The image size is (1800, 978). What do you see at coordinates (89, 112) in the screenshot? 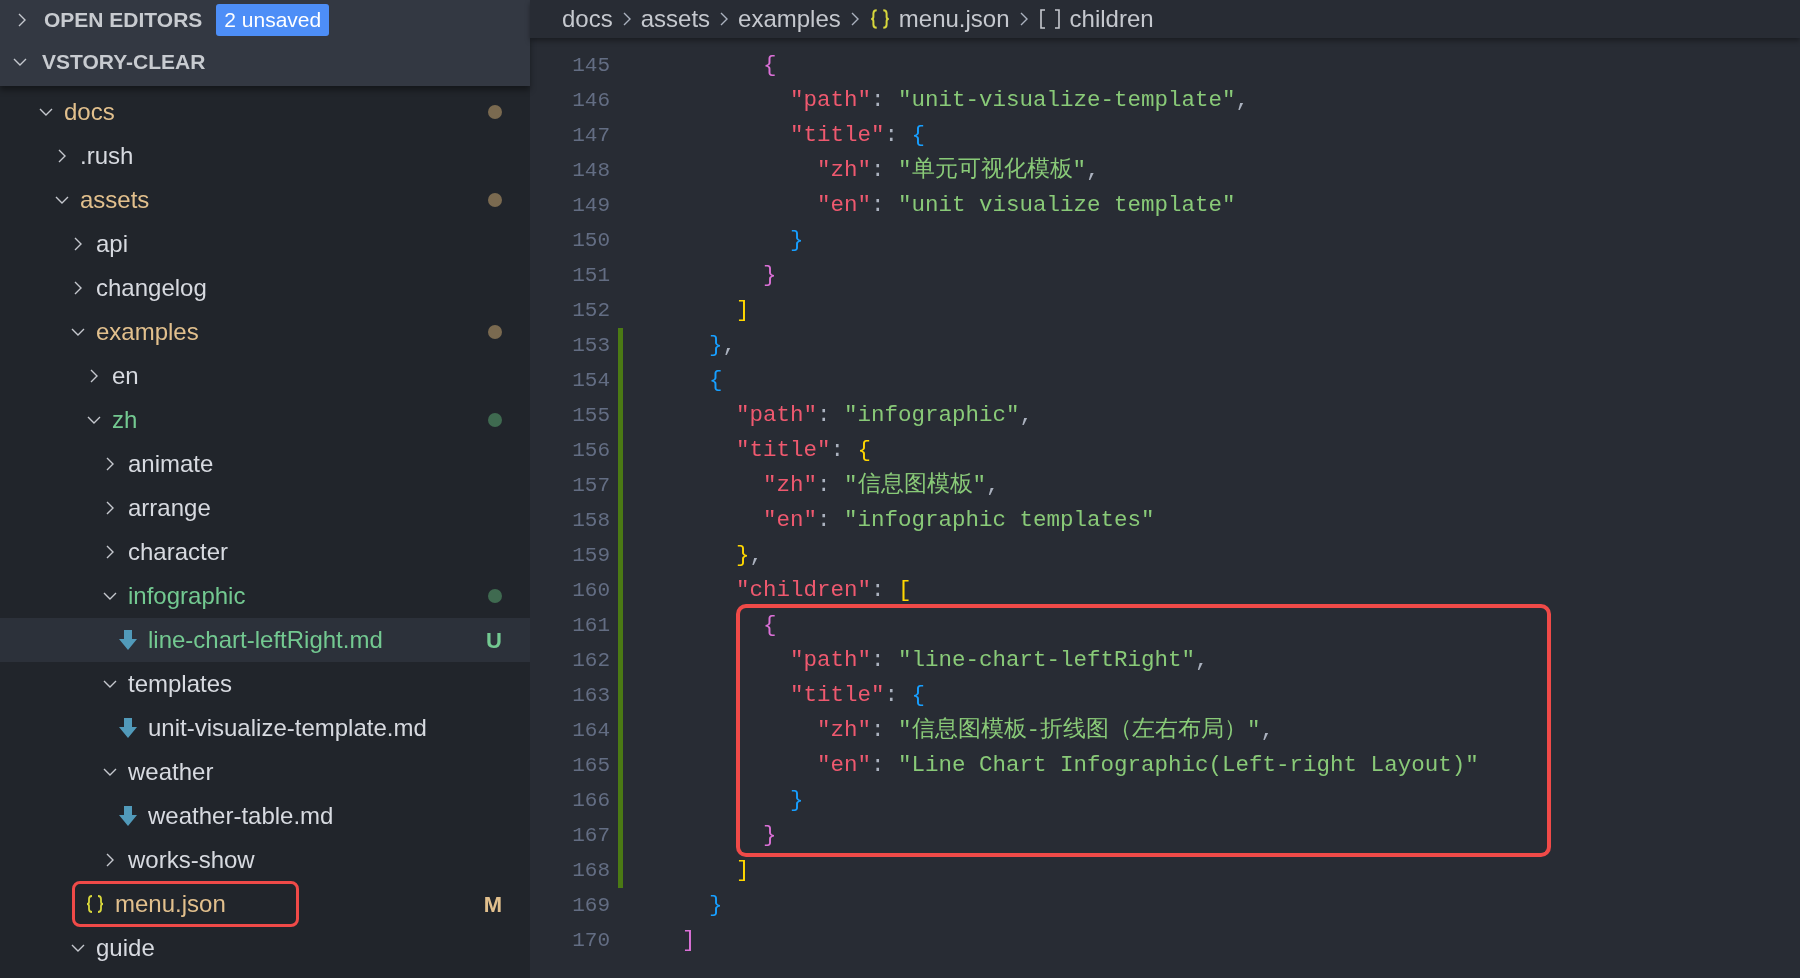
I see `file-name: docs` at bounding box center [89, 112].